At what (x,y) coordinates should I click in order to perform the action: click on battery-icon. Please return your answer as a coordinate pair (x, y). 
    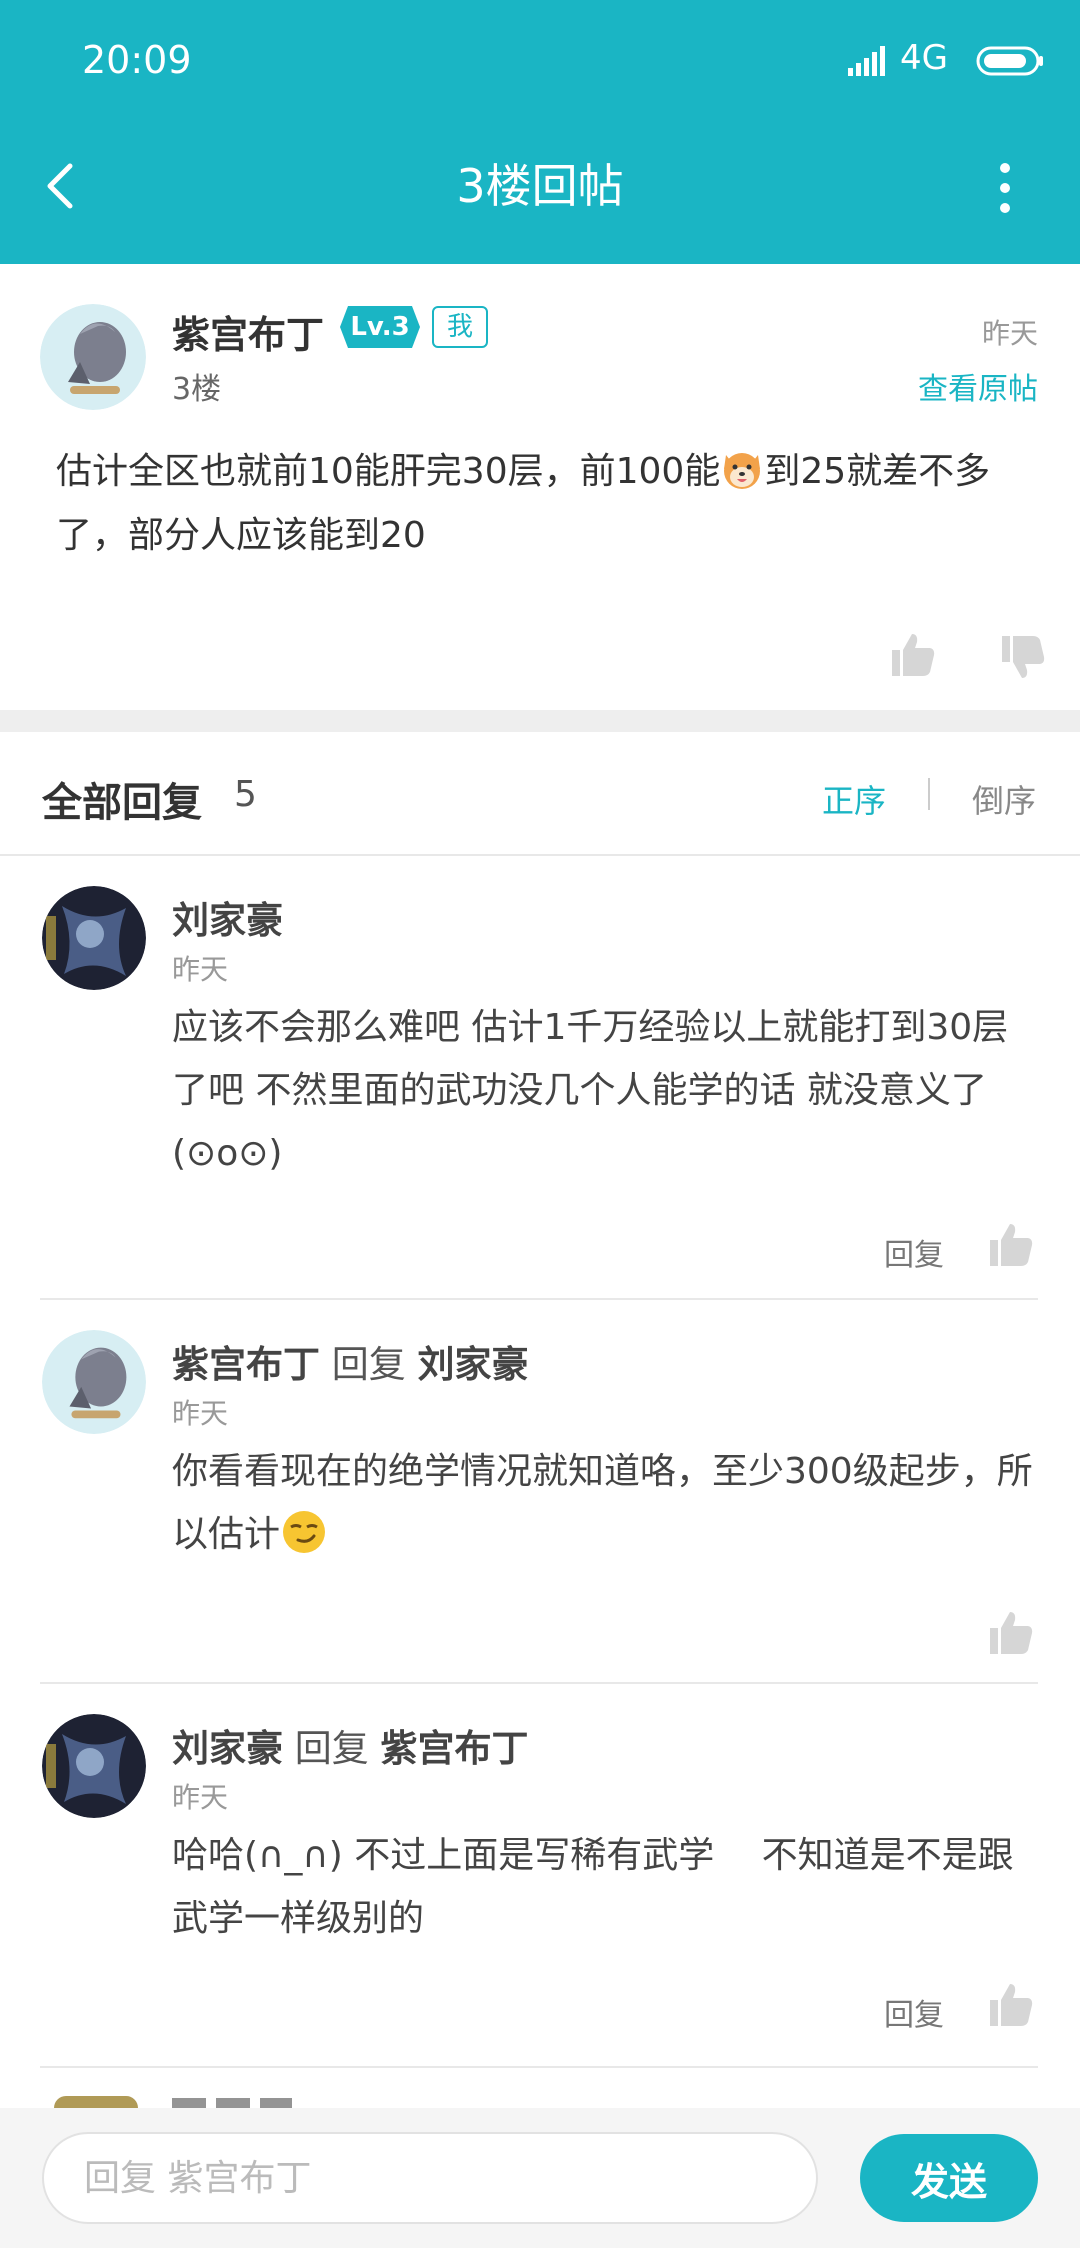
    Looking at the image, I should click on (1009, 61).